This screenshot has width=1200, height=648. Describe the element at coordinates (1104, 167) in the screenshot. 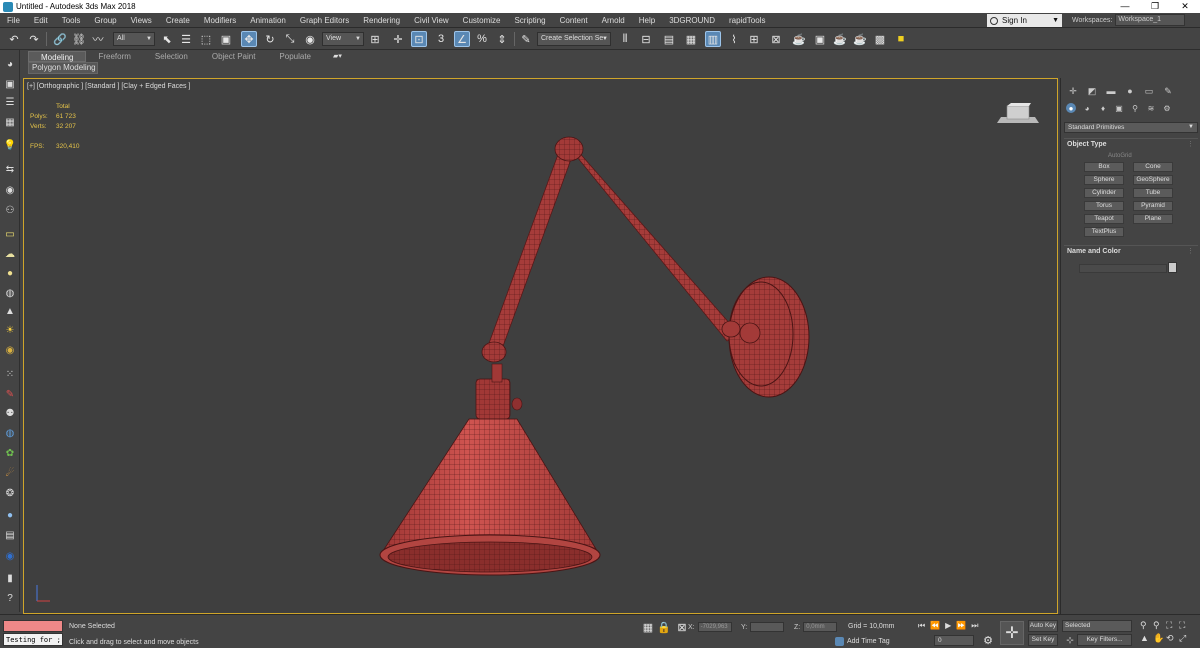

I see `box-button: Box` at that location.